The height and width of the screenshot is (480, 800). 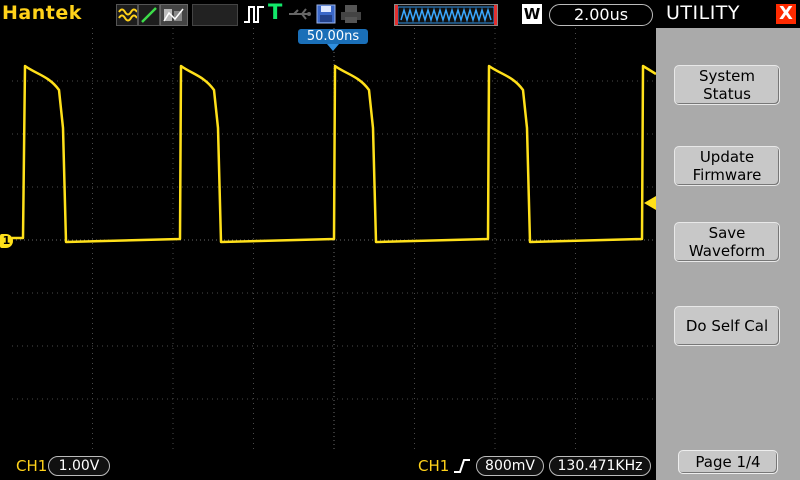 I want to click on frequency-readout: 130.471KHz, so click(x=600, y=466).